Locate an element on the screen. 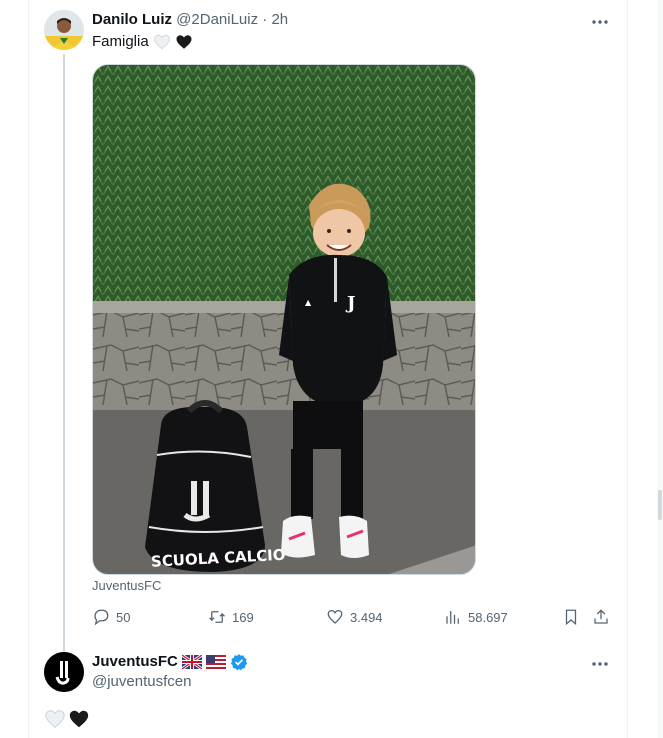 This screenshot has height=738, width=663. heart-outline-icon is located at coordinates (335, 616).